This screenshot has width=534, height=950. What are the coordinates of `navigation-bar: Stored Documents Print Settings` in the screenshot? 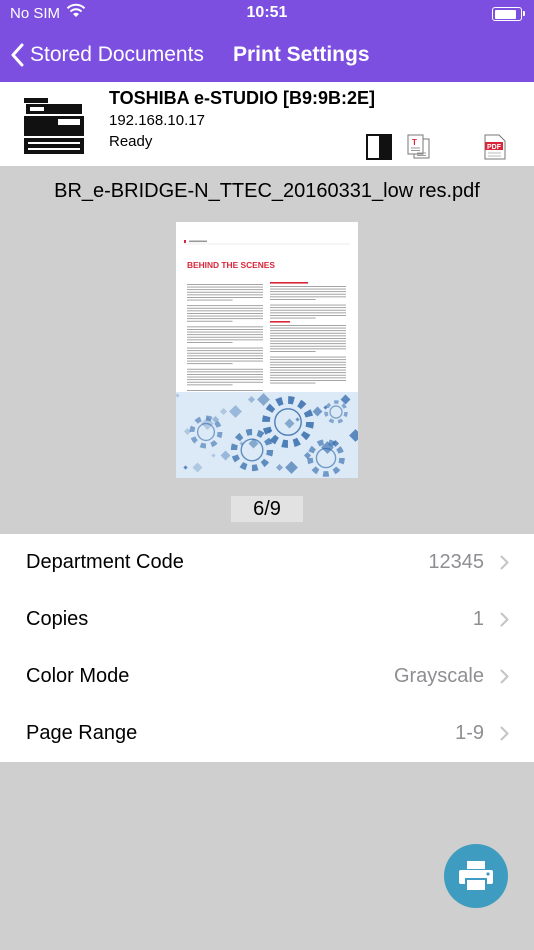 It's located at (267, 55).